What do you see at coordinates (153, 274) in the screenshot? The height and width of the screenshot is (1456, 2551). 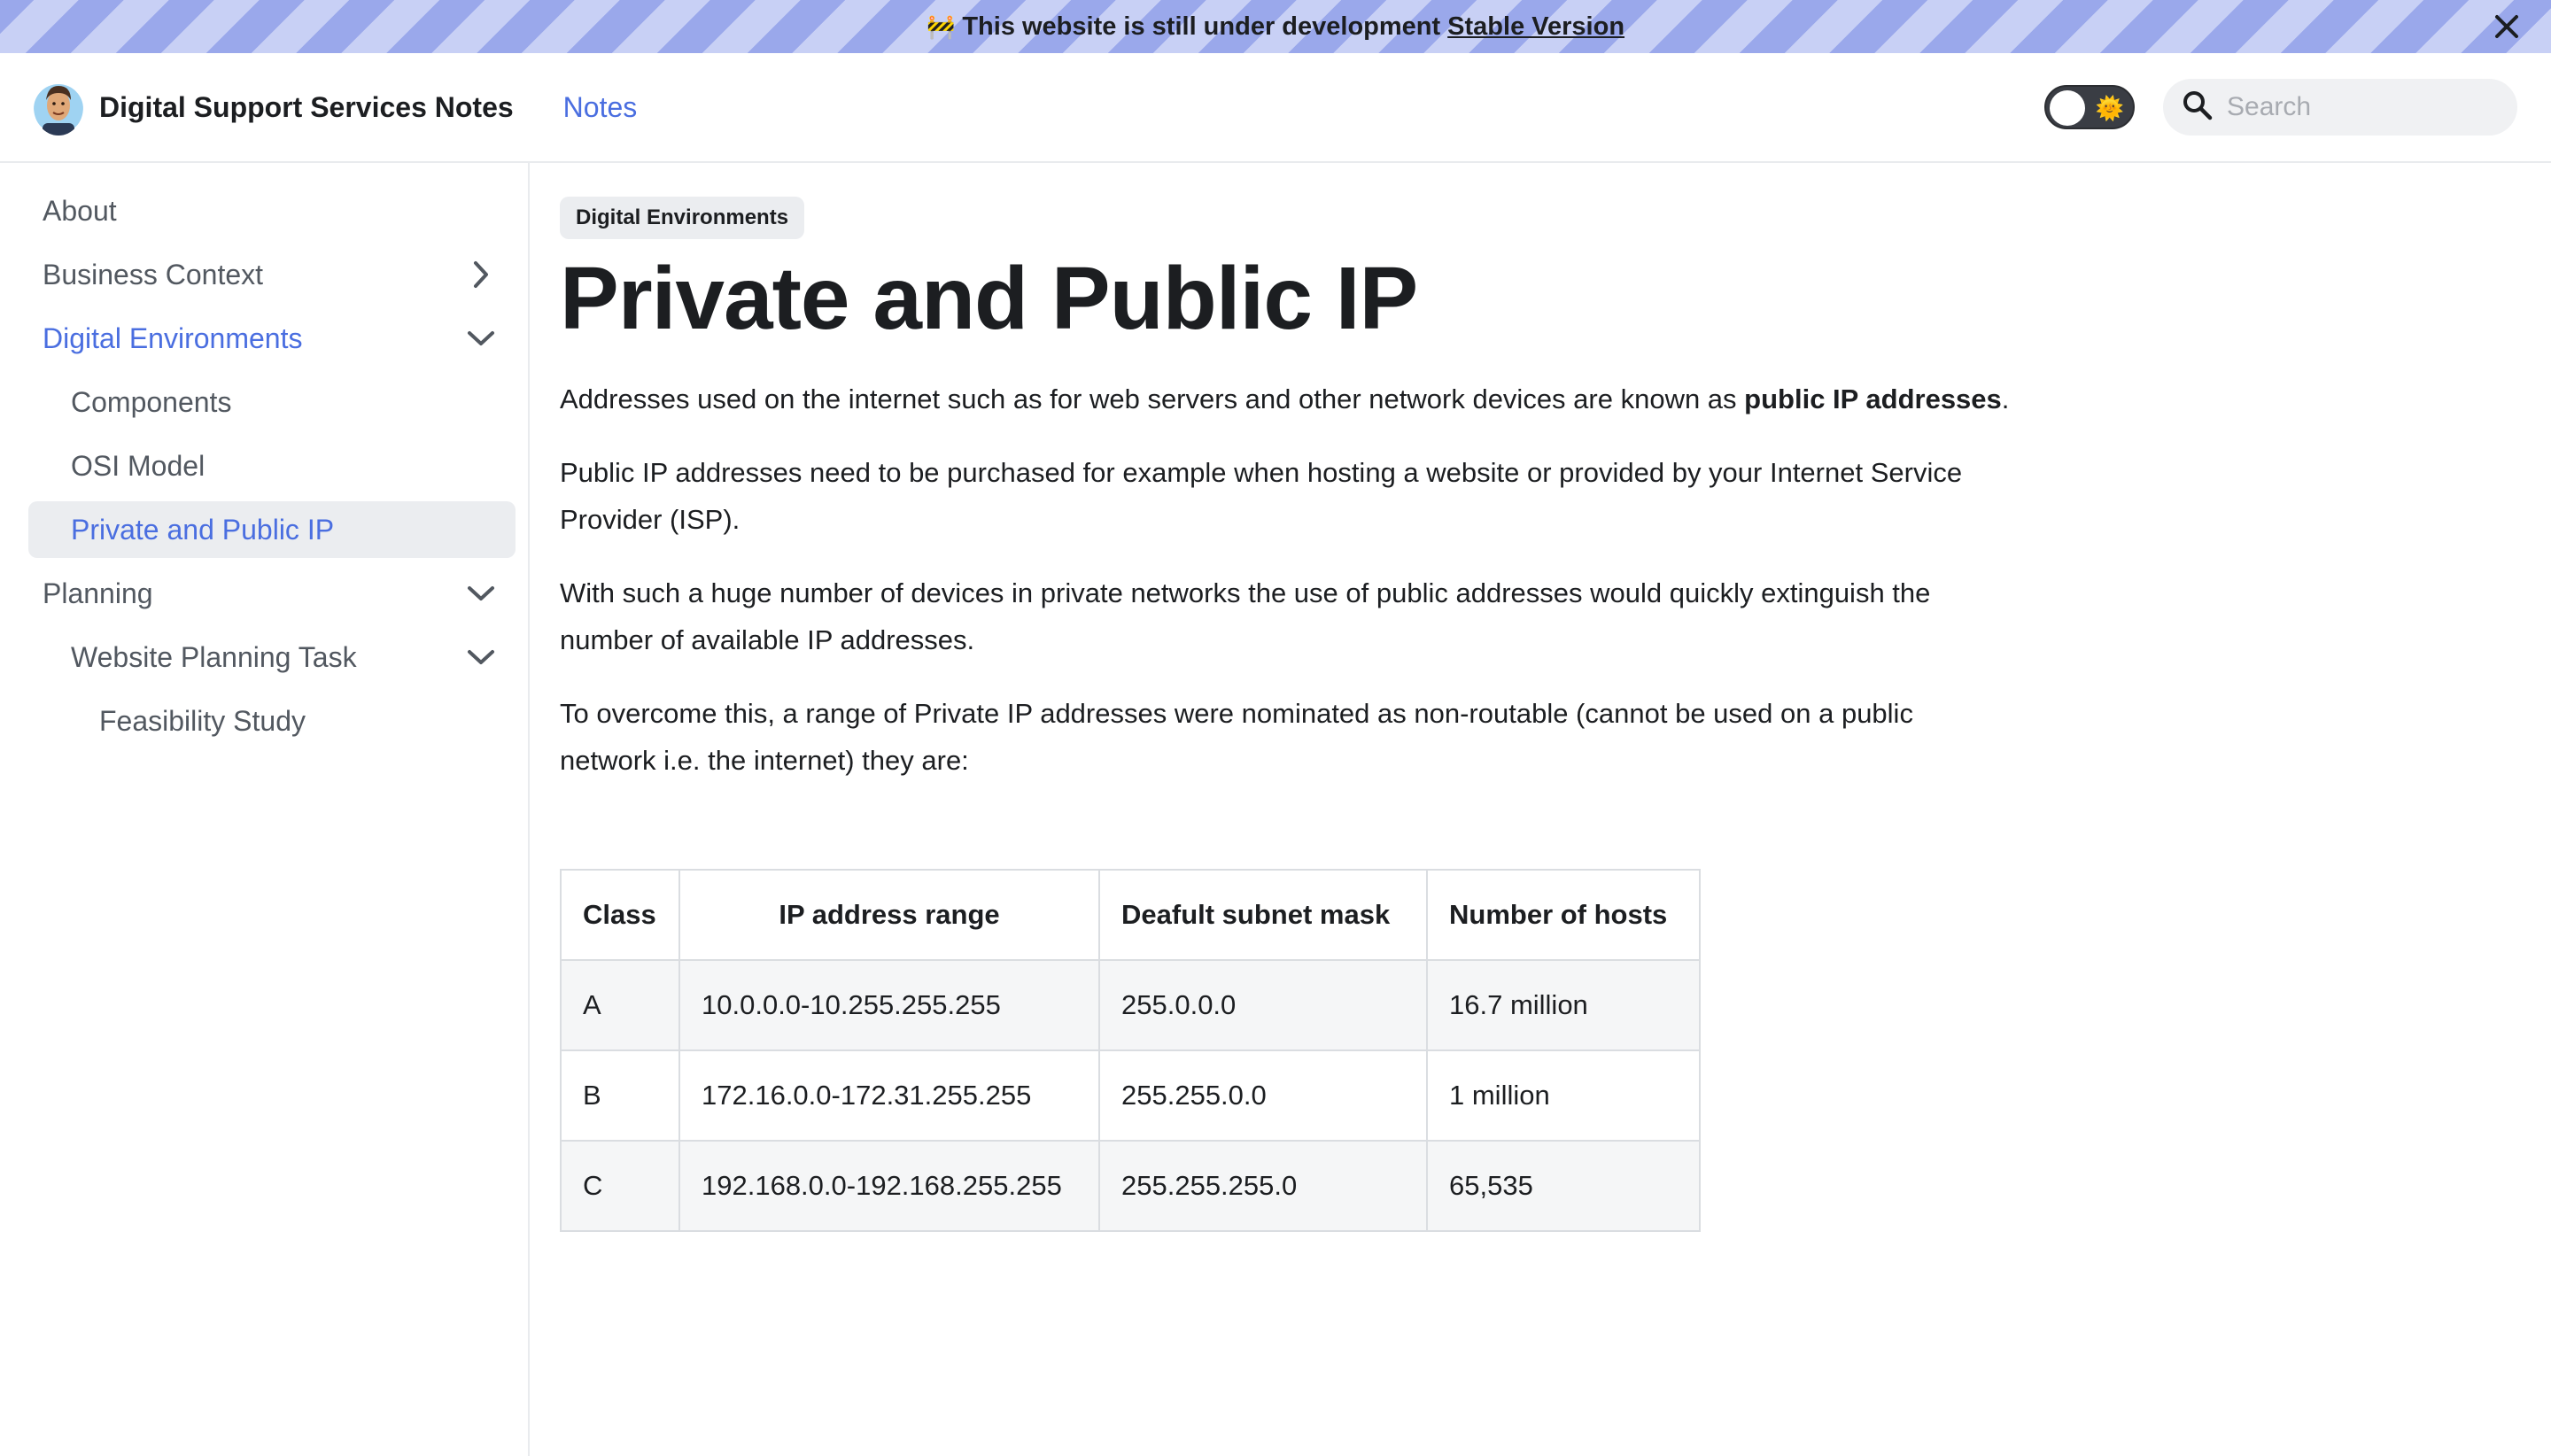 I see `sidebar-item-label: Business Context` at bounding box center [153, 274].